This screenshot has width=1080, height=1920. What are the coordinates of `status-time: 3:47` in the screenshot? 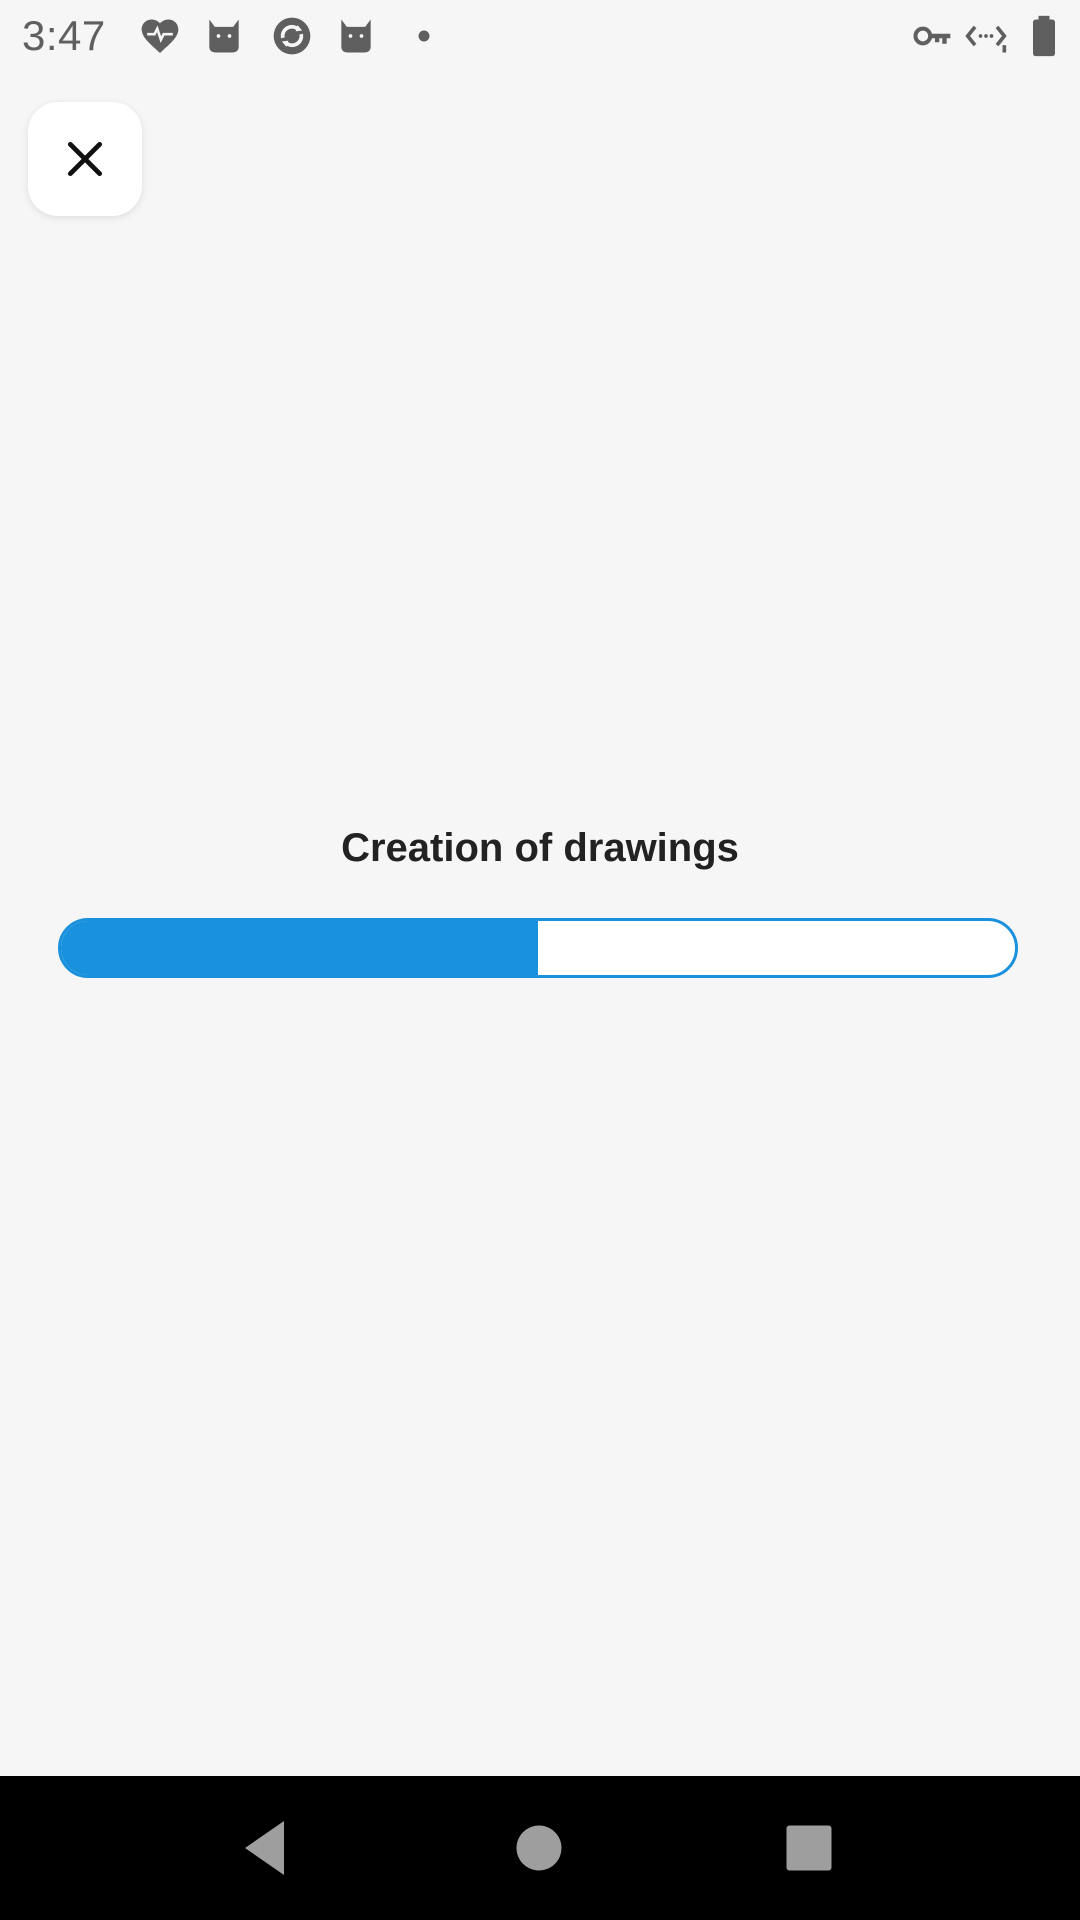 It's located at (64, 35).